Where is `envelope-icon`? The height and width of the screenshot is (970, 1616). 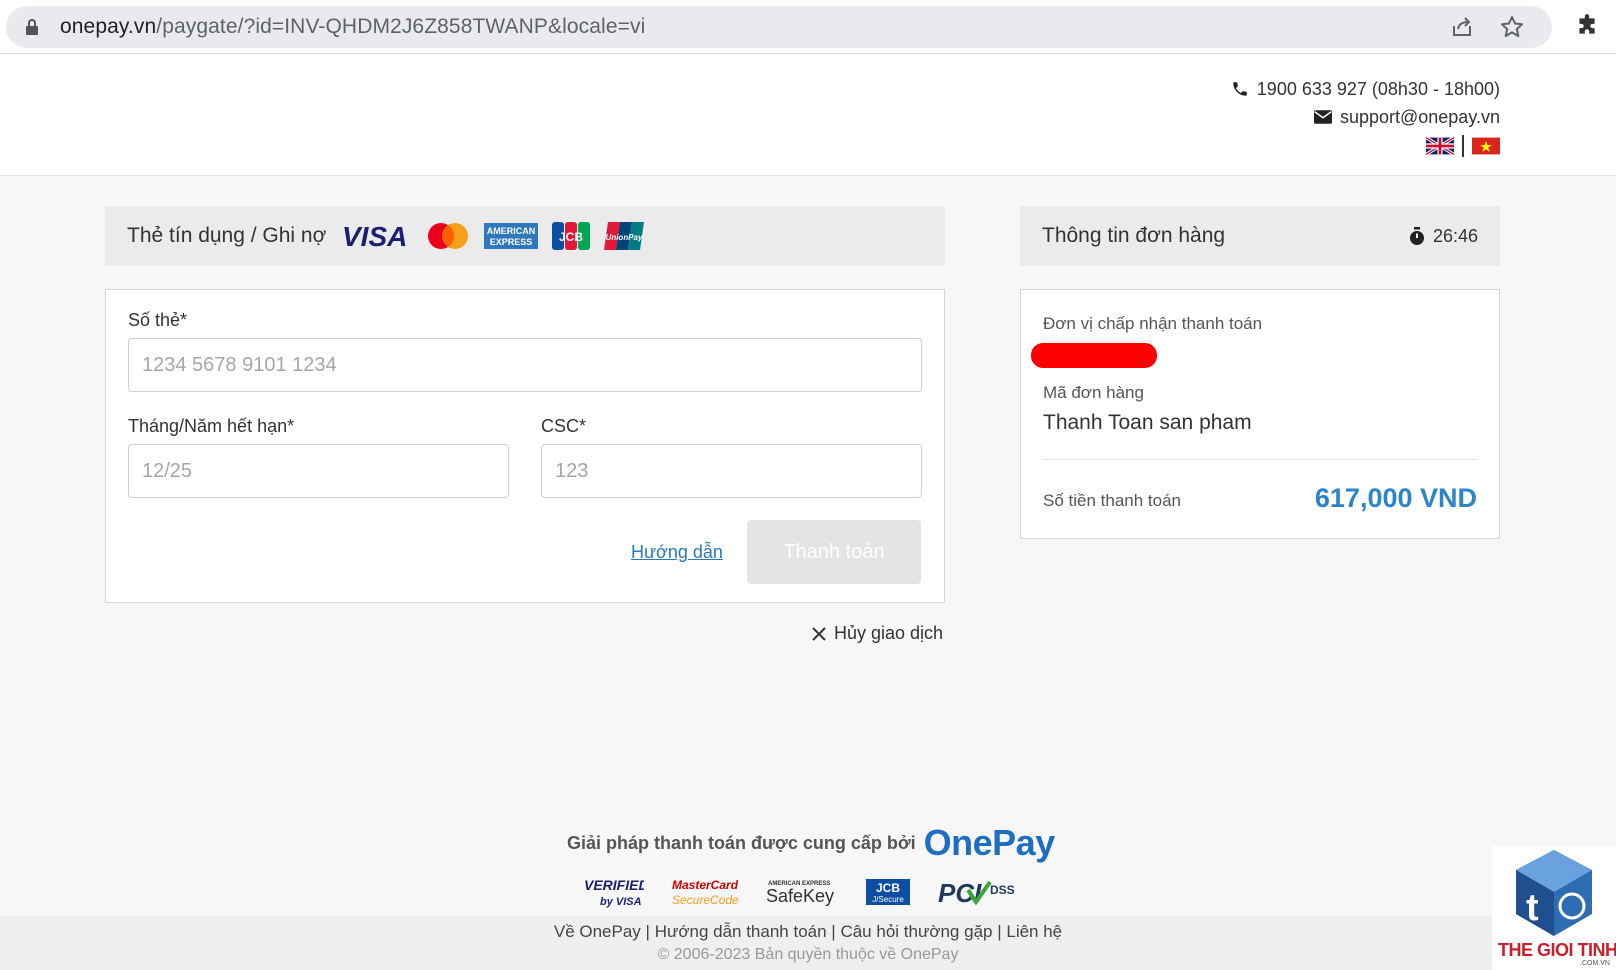 envelope-icon is located at coordinates (1322, 117).